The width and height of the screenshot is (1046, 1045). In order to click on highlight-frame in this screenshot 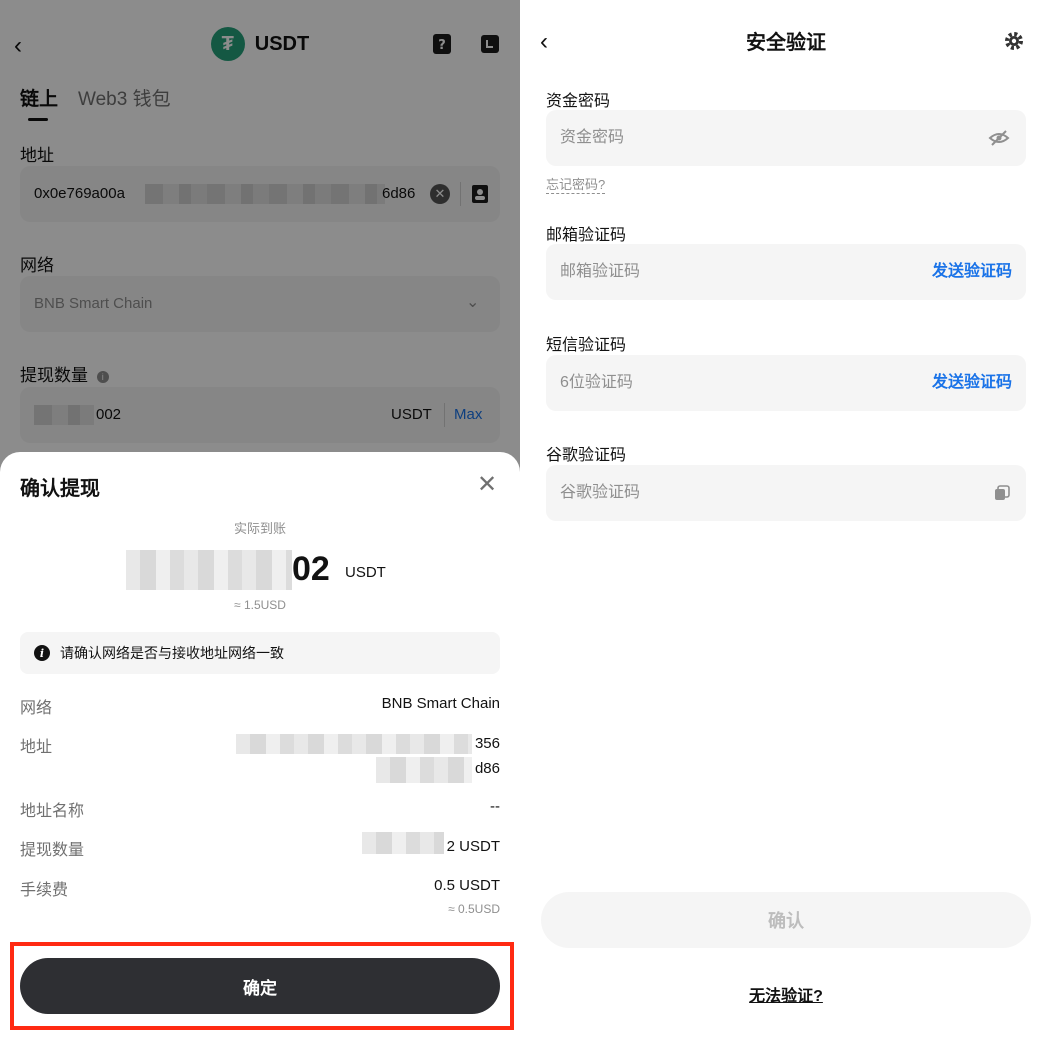, I will do `click(262, 986)`.